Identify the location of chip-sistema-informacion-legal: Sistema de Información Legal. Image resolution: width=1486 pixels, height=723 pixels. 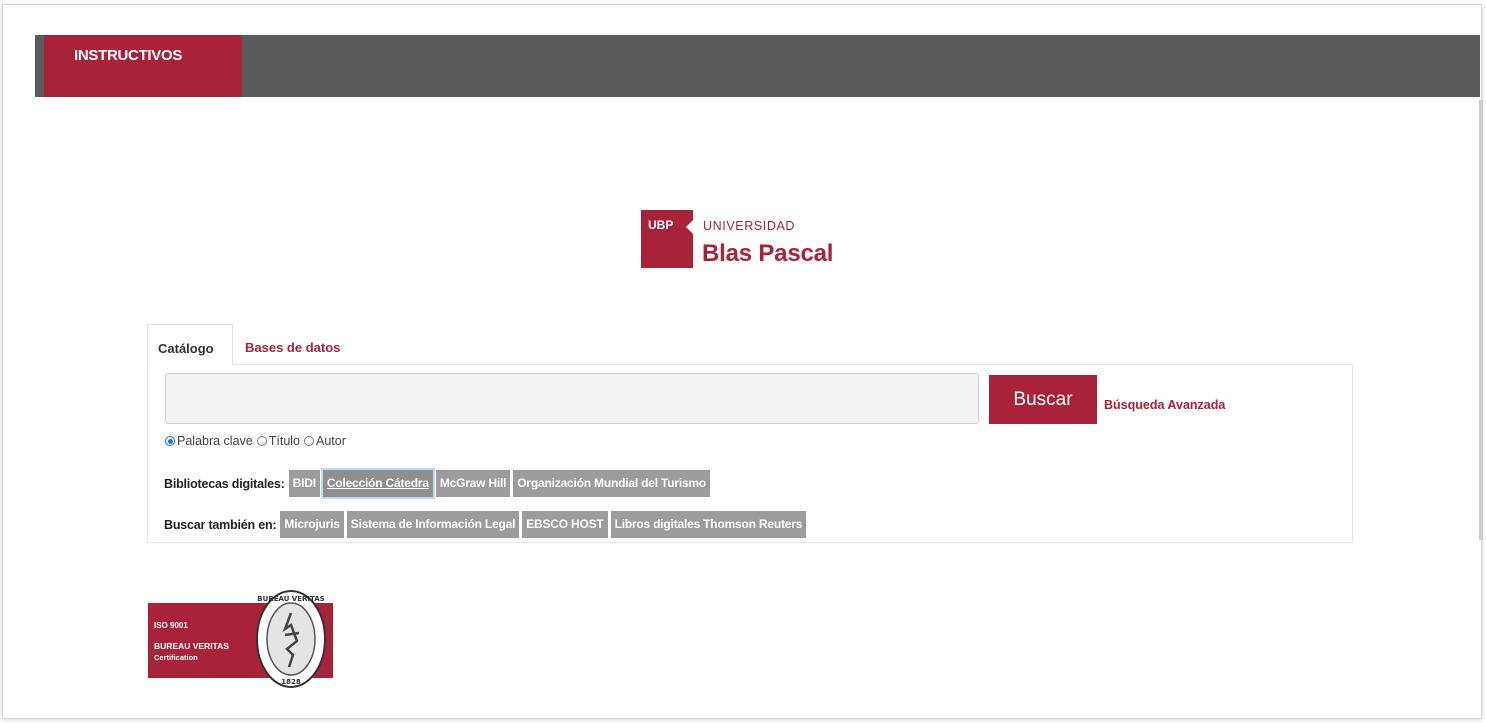
(433, 524).